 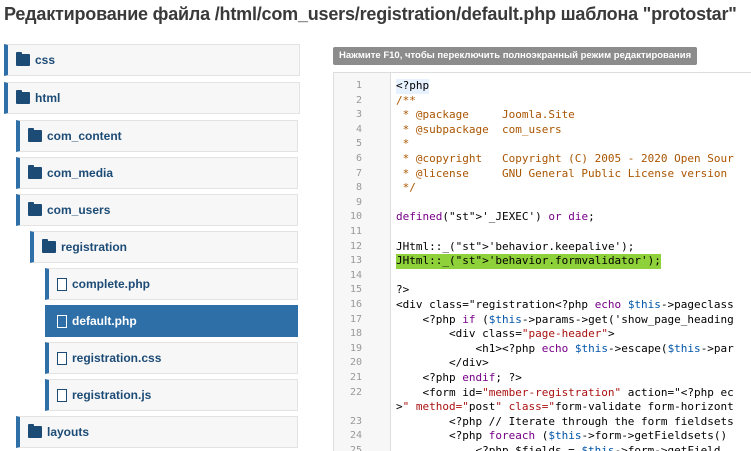 What do you see at coordinates (355, 275) in the screenshot?
I see `line-number: 14` at bounding box center [355, 275].